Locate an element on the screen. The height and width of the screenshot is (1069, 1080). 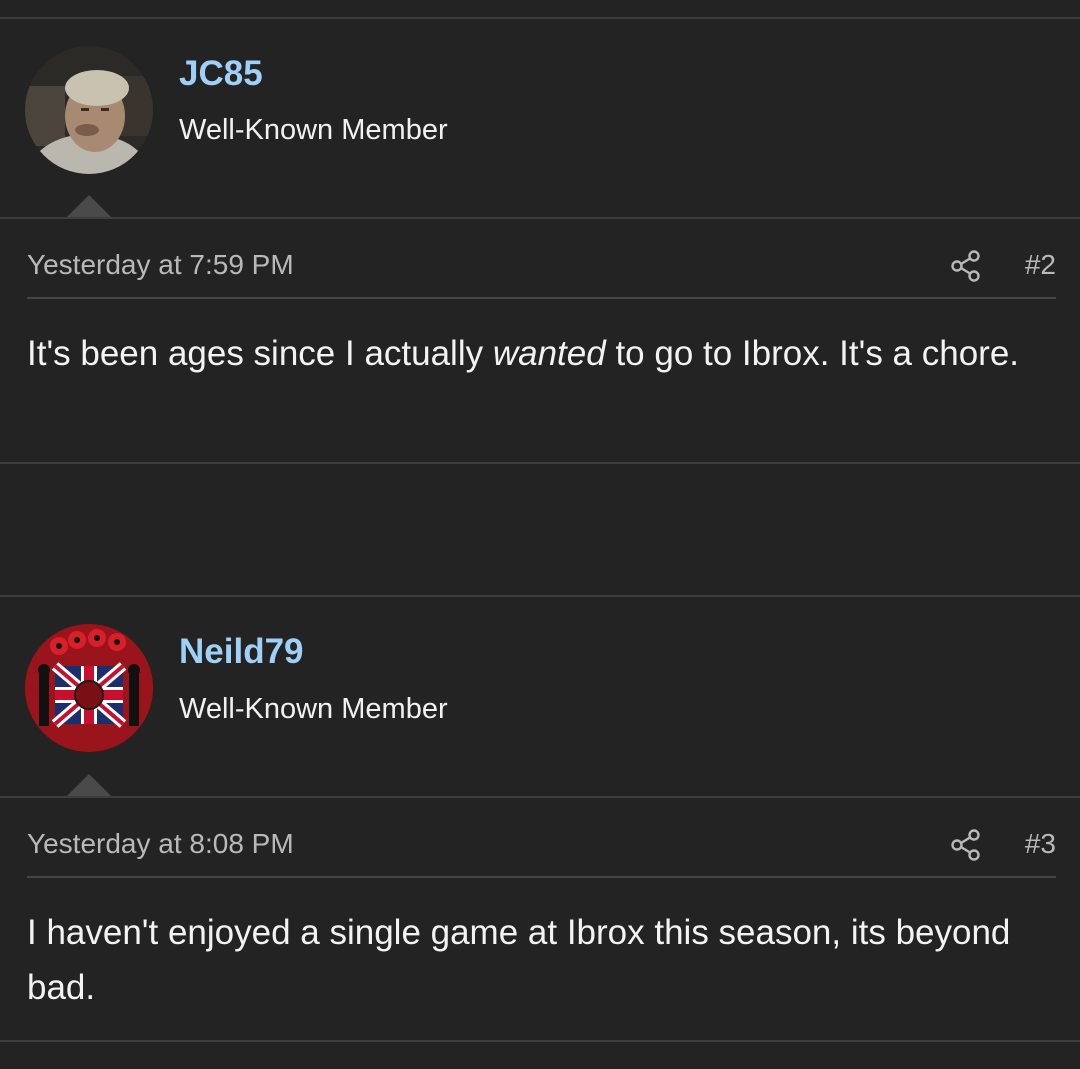
post-timestamp: Yesterday at 8:08 PM is located at coordinates (160, 844).